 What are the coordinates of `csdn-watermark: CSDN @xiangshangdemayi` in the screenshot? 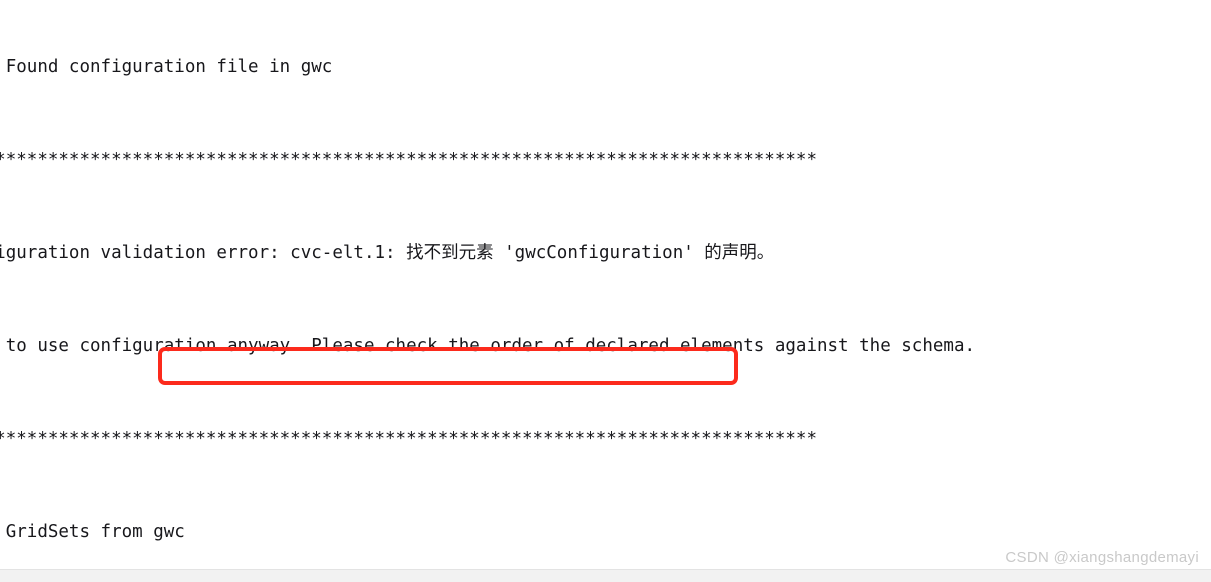 It's located at (1102, 557).